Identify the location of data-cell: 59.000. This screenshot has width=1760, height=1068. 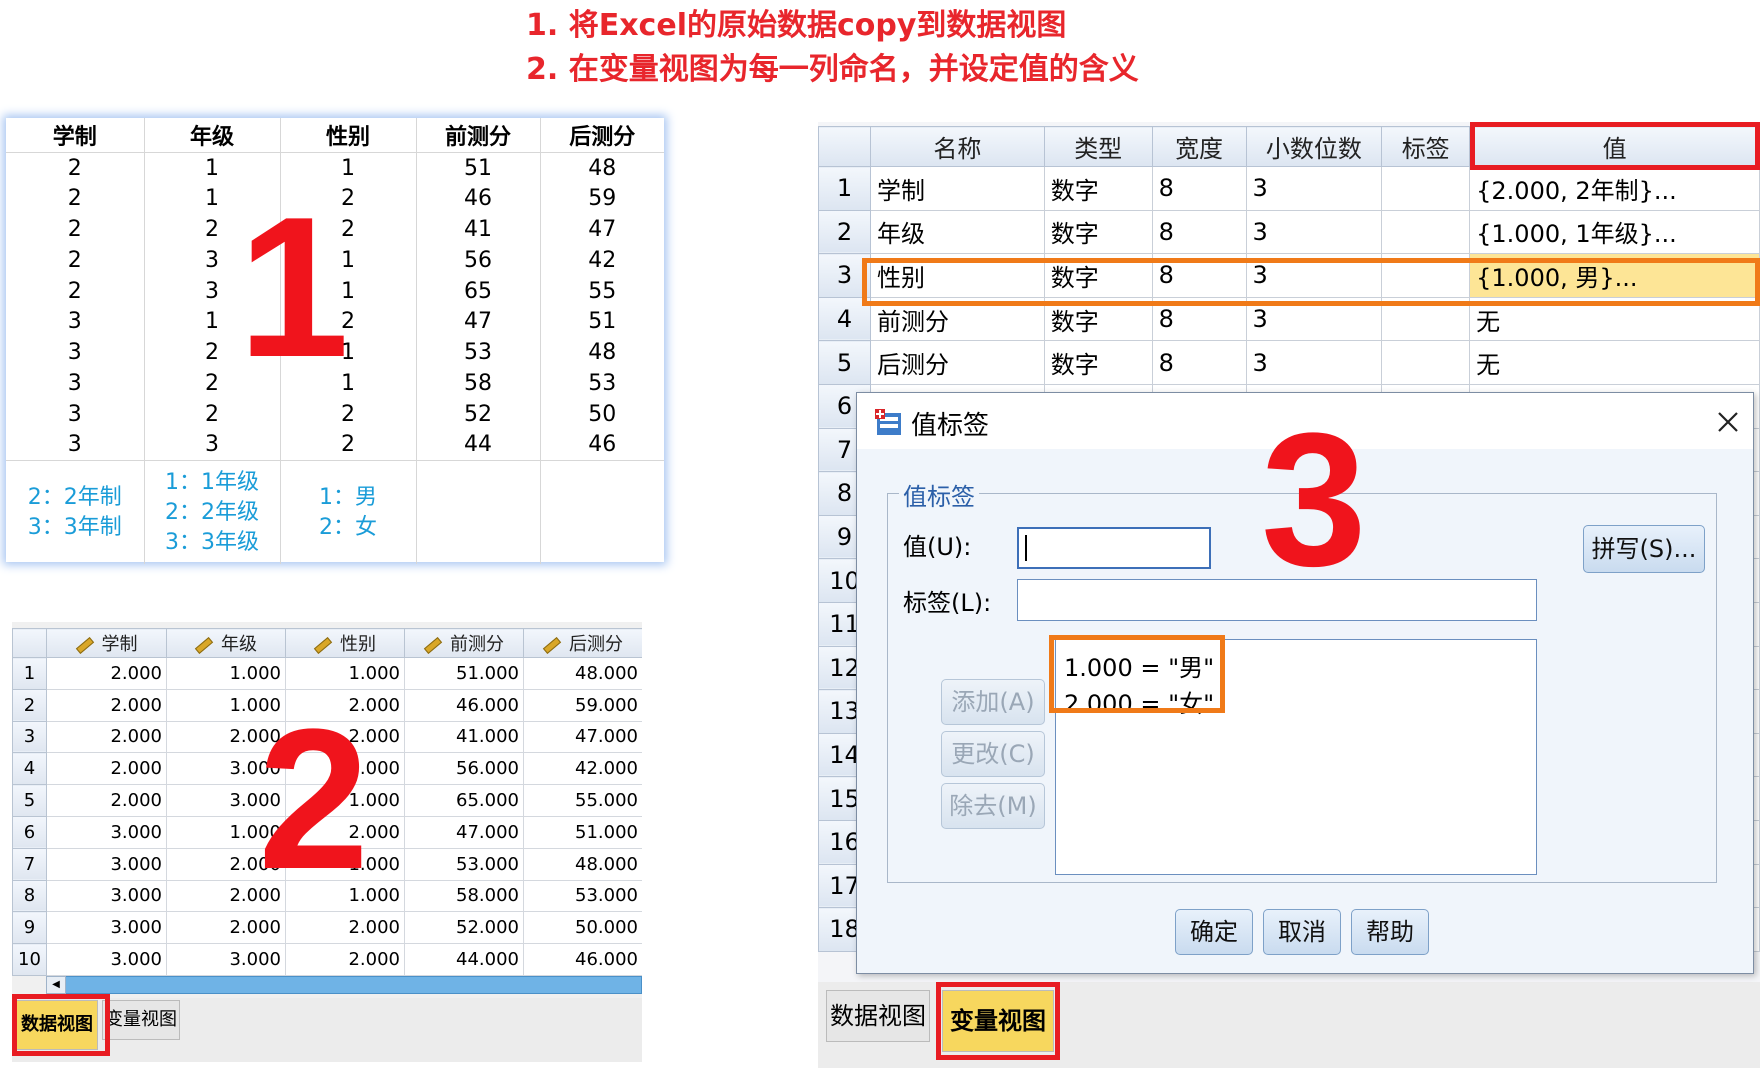
(582, 705).